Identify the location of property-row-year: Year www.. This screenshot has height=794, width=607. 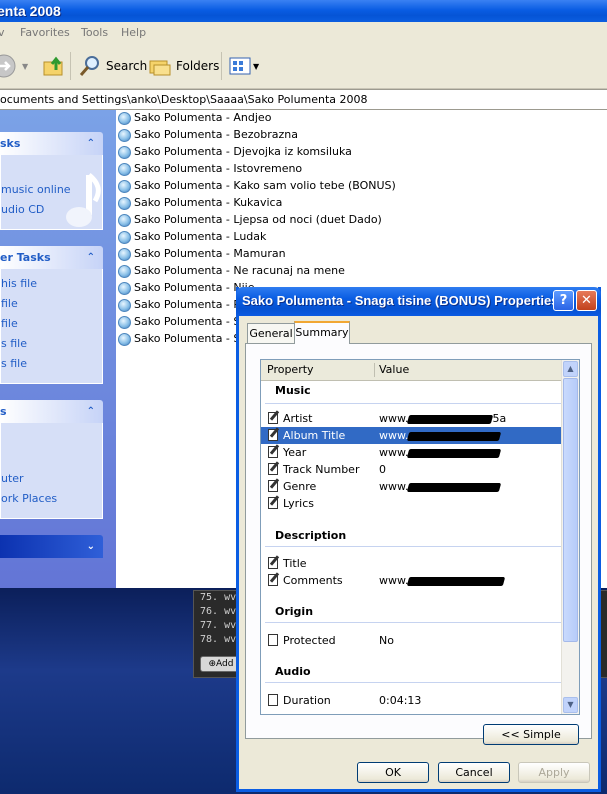
(412, 452).